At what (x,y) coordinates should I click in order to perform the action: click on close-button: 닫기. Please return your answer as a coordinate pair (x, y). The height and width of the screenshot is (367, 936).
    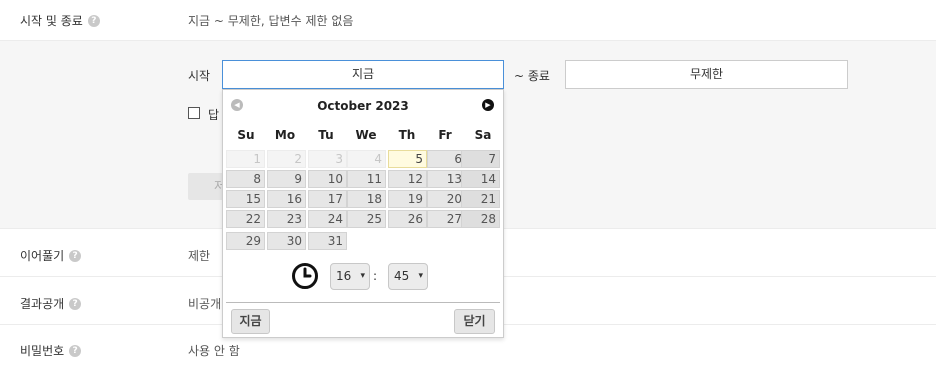
    Looking at the image, I should click on (474, 321).